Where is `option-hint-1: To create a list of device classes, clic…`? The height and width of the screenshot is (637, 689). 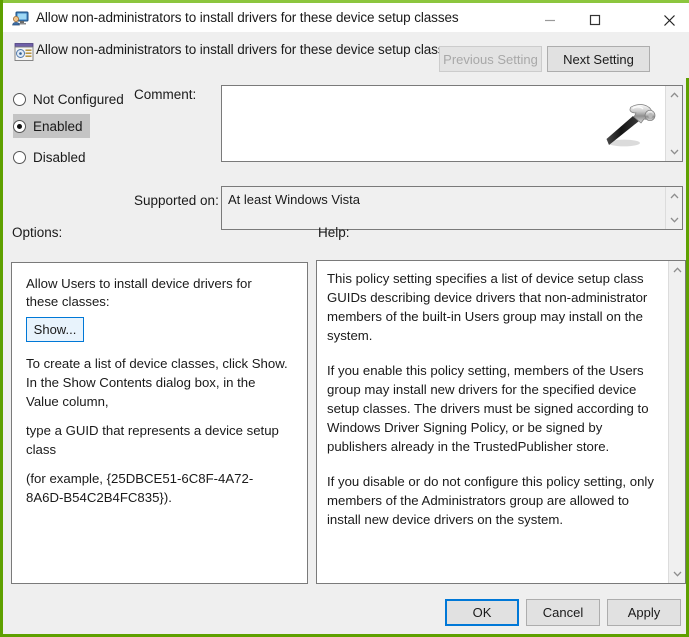
option-hint-1: To create a list of device classes, clic… is located at coordinates (157, 382).